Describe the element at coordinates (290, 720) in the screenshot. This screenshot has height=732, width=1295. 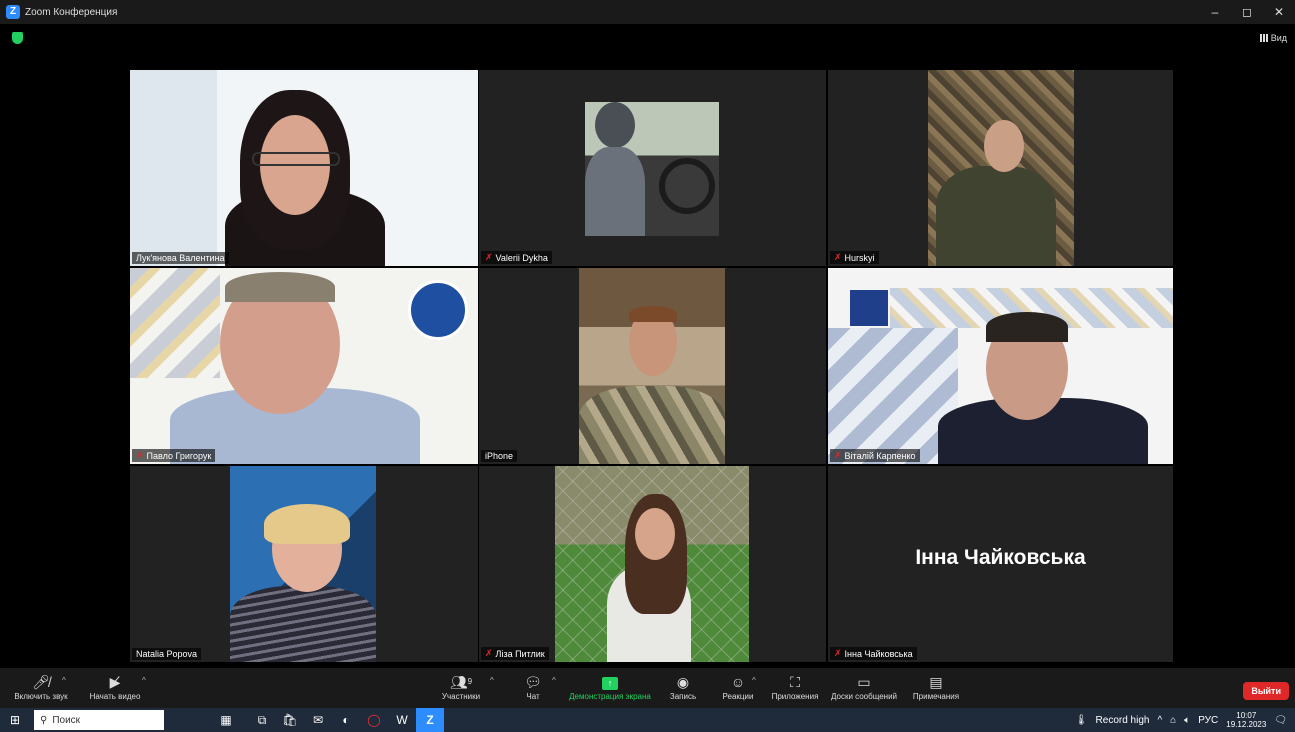
I see `store-icon: 🛍︎` at that location.